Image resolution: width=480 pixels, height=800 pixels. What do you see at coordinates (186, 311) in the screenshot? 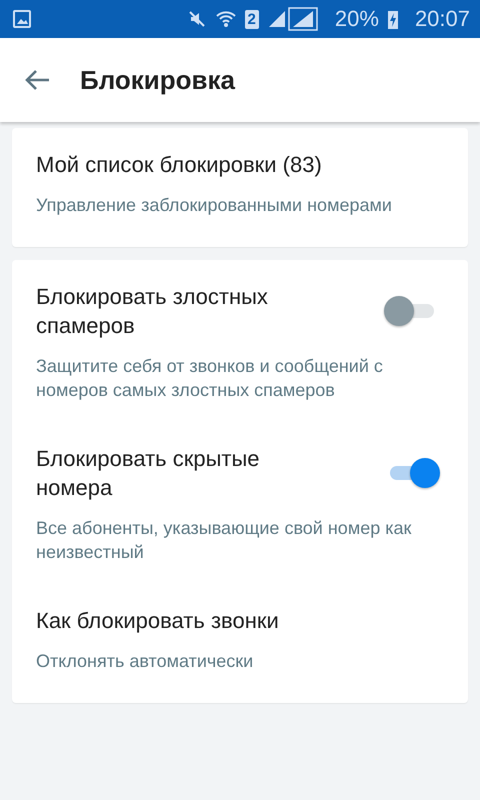
I see `setting-title: Блокировать злостных спамеров` at bounding box center [186, 311].